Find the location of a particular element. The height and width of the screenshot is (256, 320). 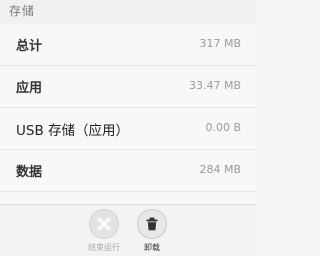

storage-row-apps: 应用 33.47 MB is located at coordinates (128, 87).